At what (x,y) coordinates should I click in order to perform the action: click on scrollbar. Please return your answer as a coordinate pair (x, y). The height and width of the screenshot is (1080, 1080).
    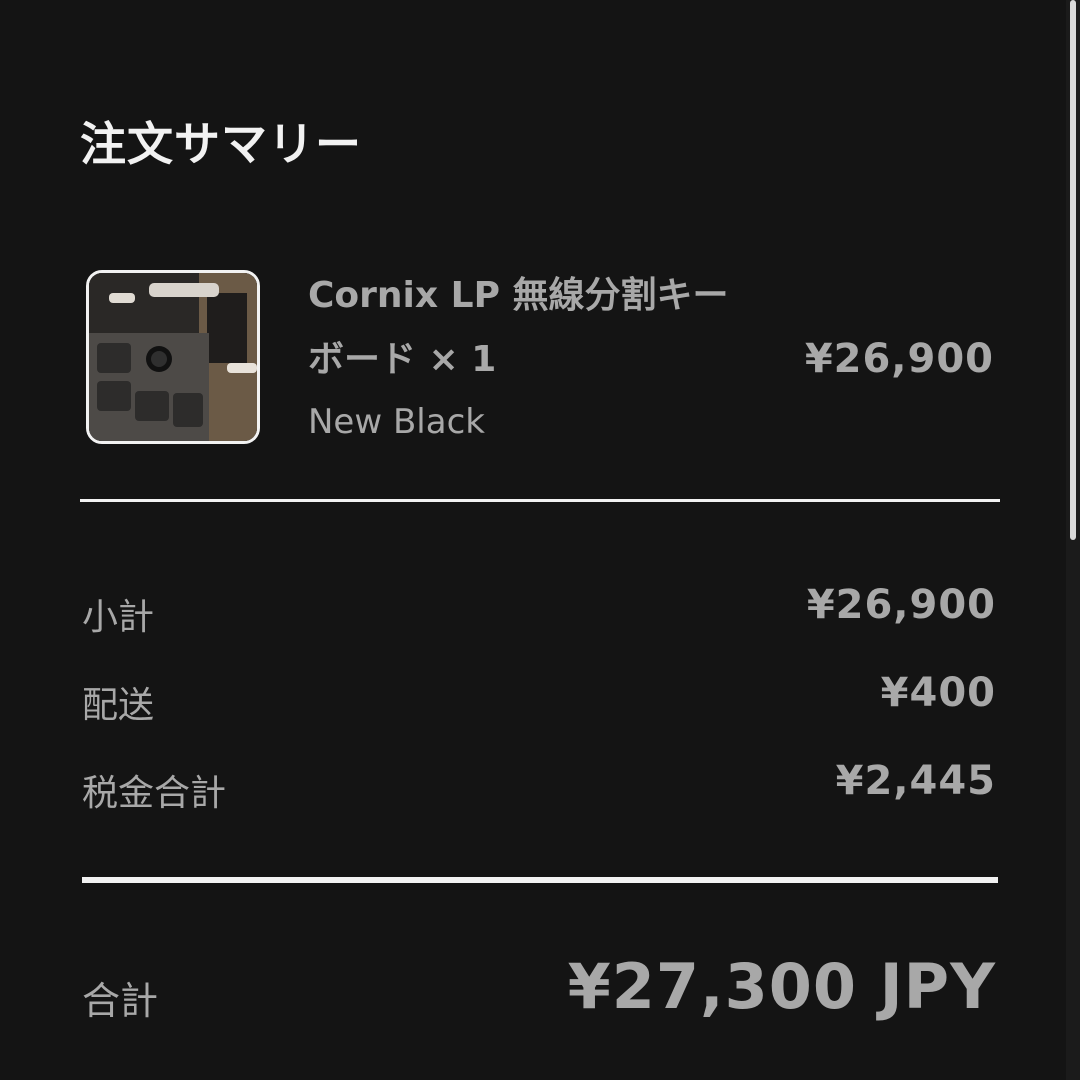
    Looking at the image, I should click on (1073, 540).